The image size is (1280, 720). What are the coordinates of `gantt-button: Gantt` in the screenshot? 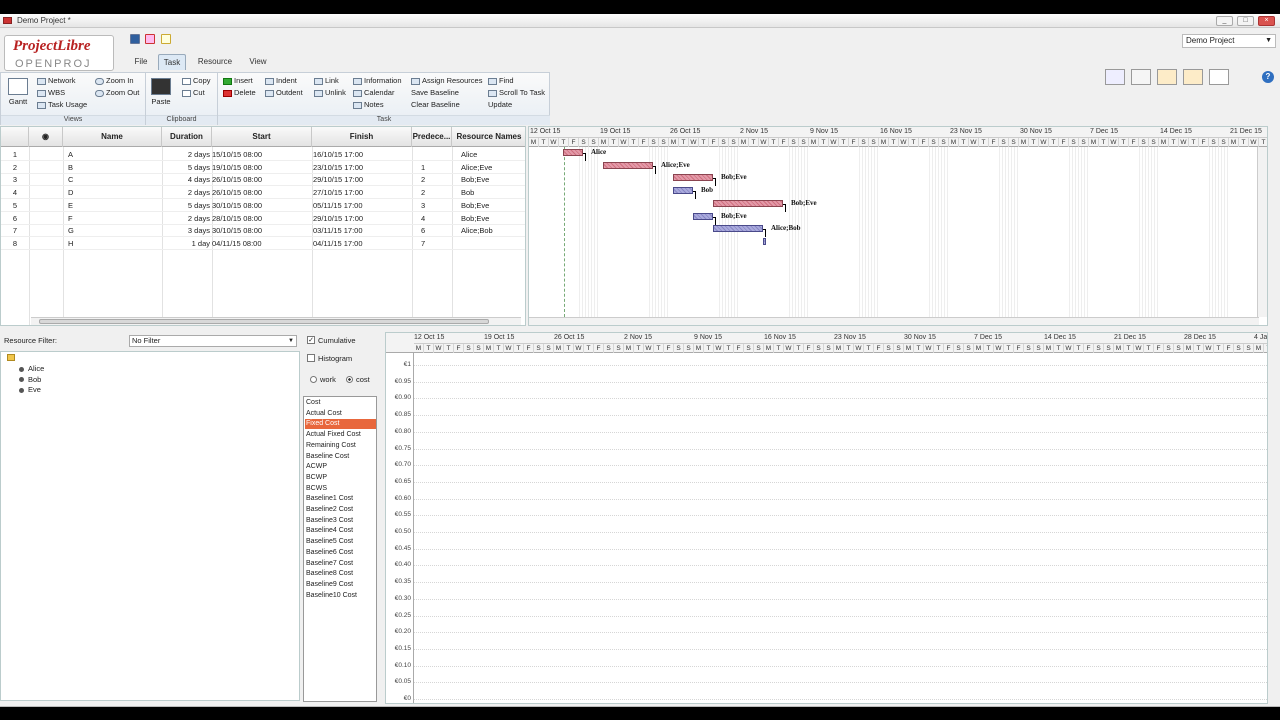 It's located at (18, 94).